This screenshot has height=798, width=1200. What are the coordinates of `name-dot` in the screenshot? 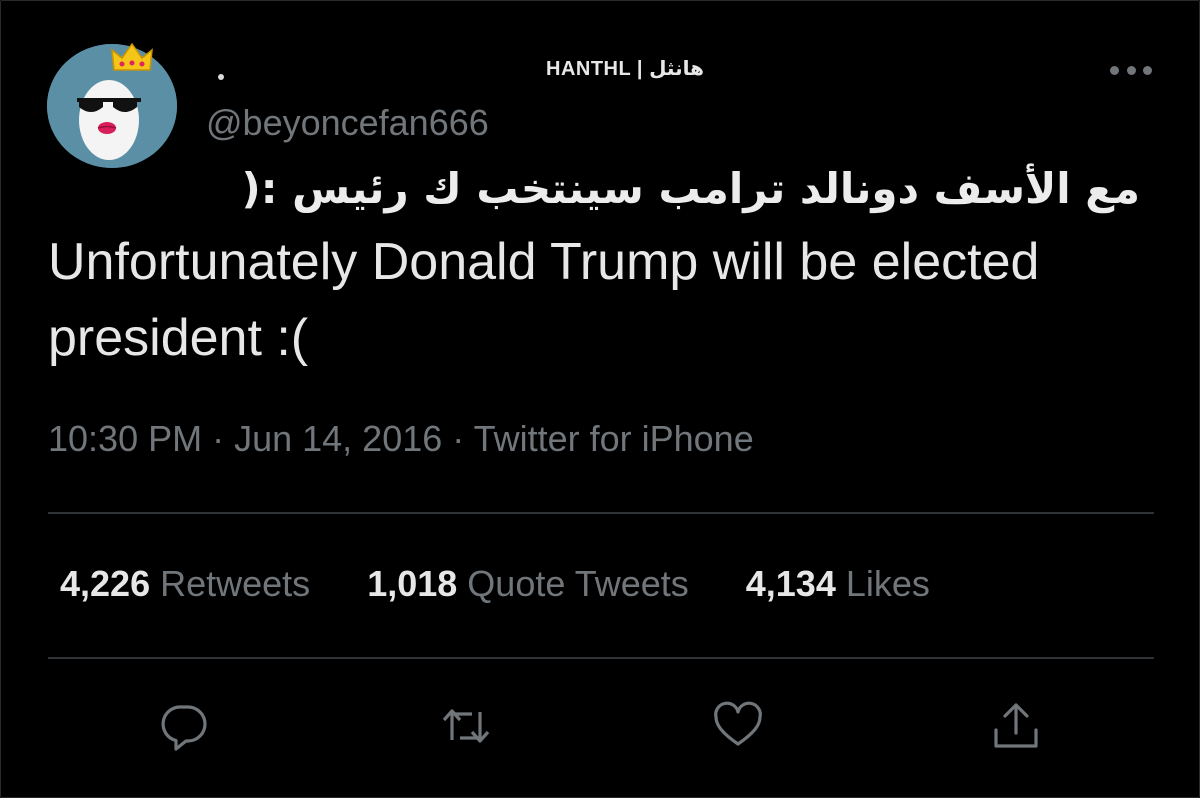 It's located at (221, 77).